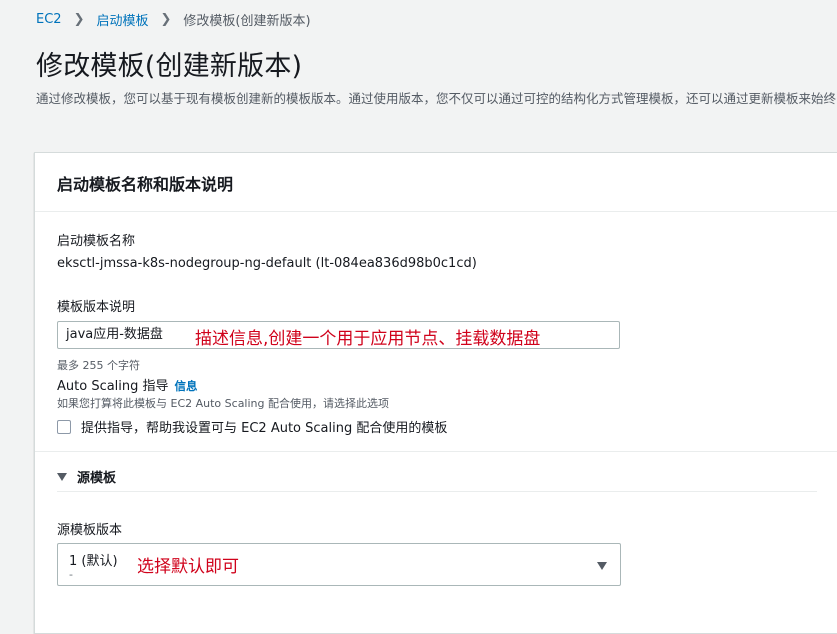 The height and width of the screenshot is (634, 837). Describe the element at coordinates (96, 307) in the screenshot. I see `version-description-label: 模板版本说明` at that location.